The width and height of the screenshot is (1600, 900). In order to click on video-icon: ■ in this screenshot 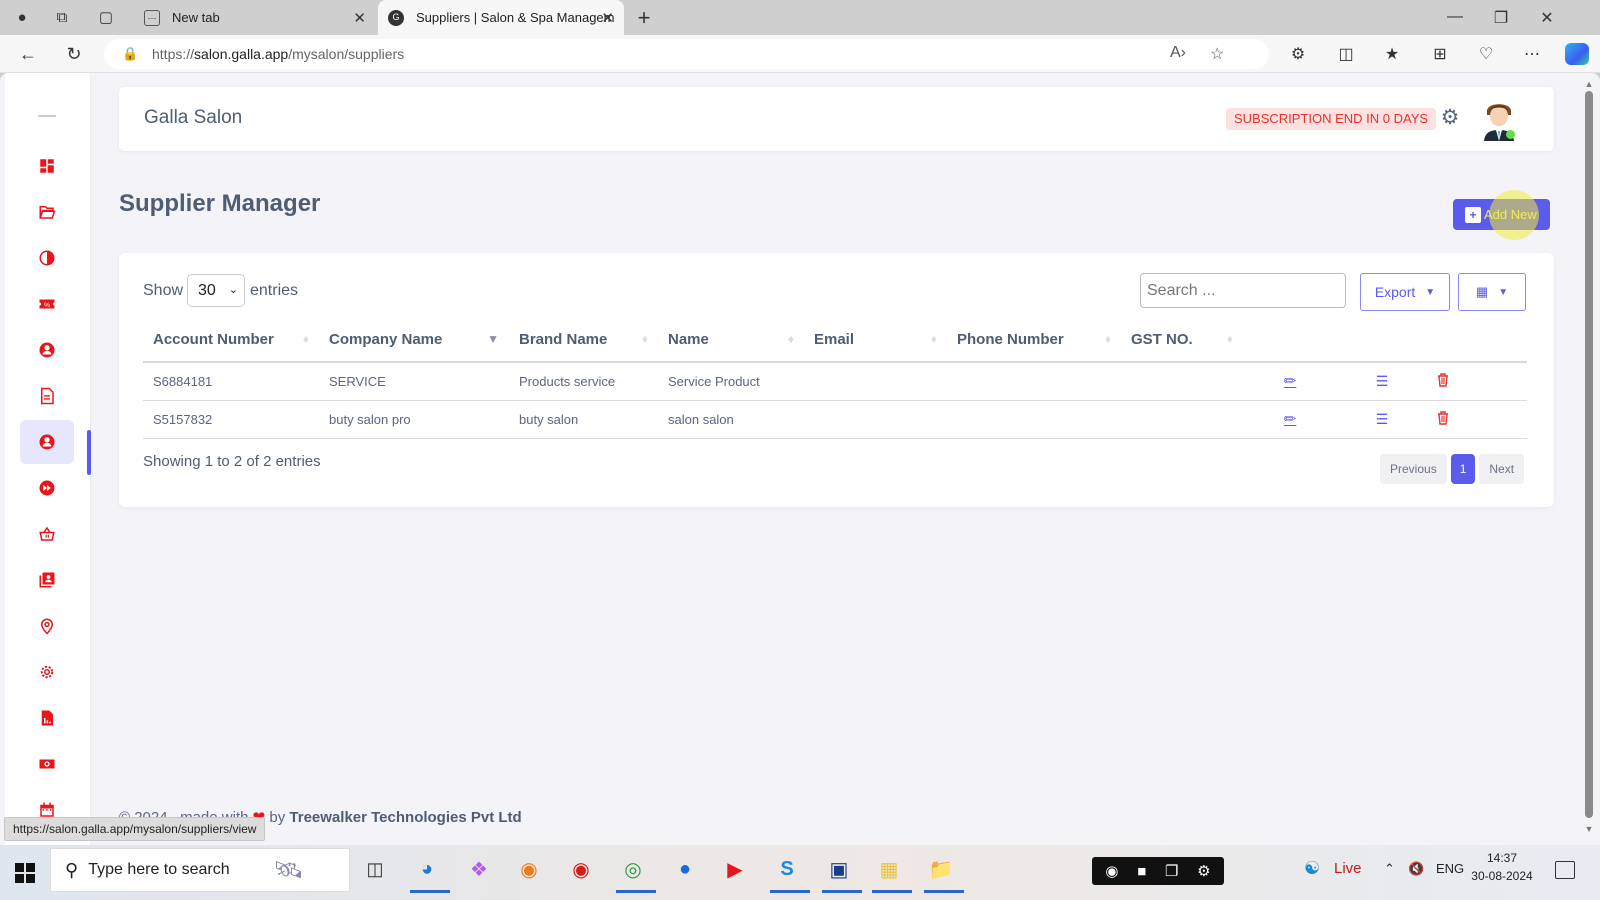, I will do `click(1141, 871)`.